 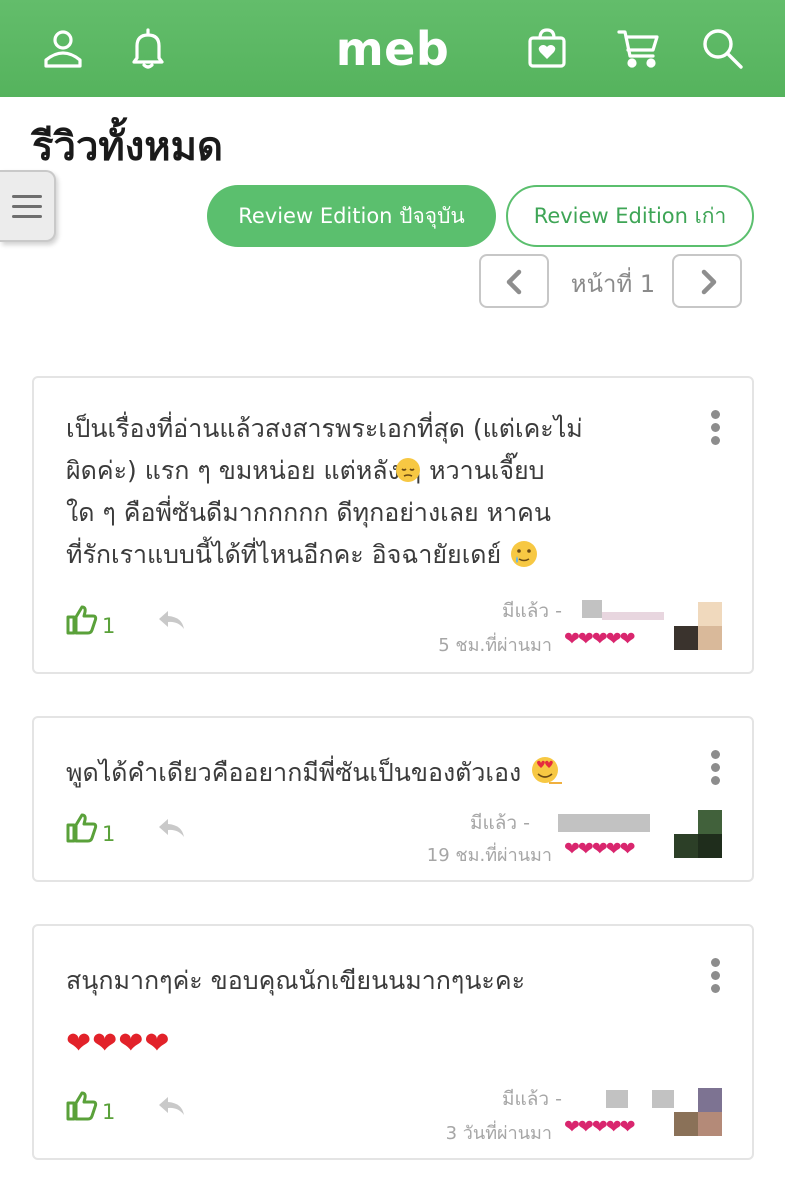 I want to click on chevron-left-icon, so click(x=514, y=282).